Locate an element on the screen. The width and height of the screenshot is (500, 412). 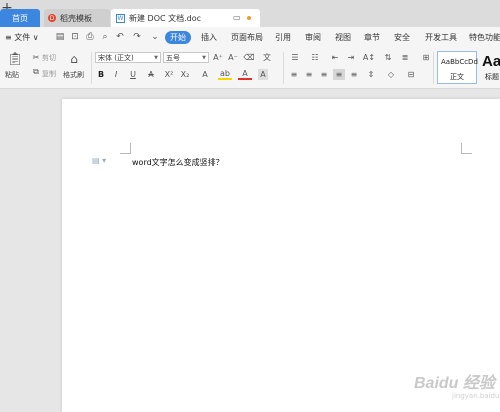
file-menu: ≡ 文件 ∨ is located at coordinates (22, 37).